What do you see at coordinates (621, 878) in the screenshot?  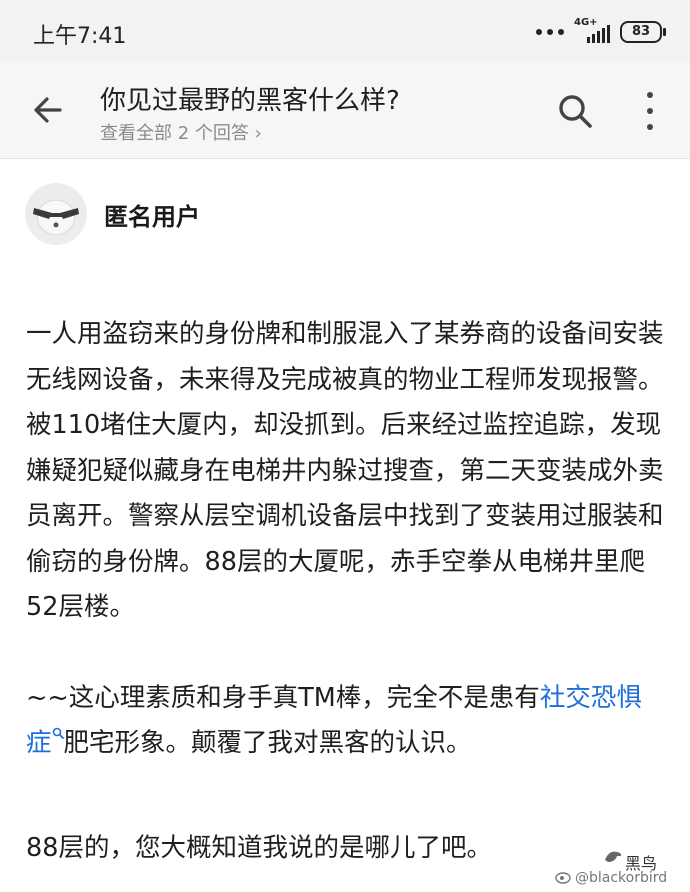 I see `watermark-handle: @blackorbird` at bounding box center [621, 878].